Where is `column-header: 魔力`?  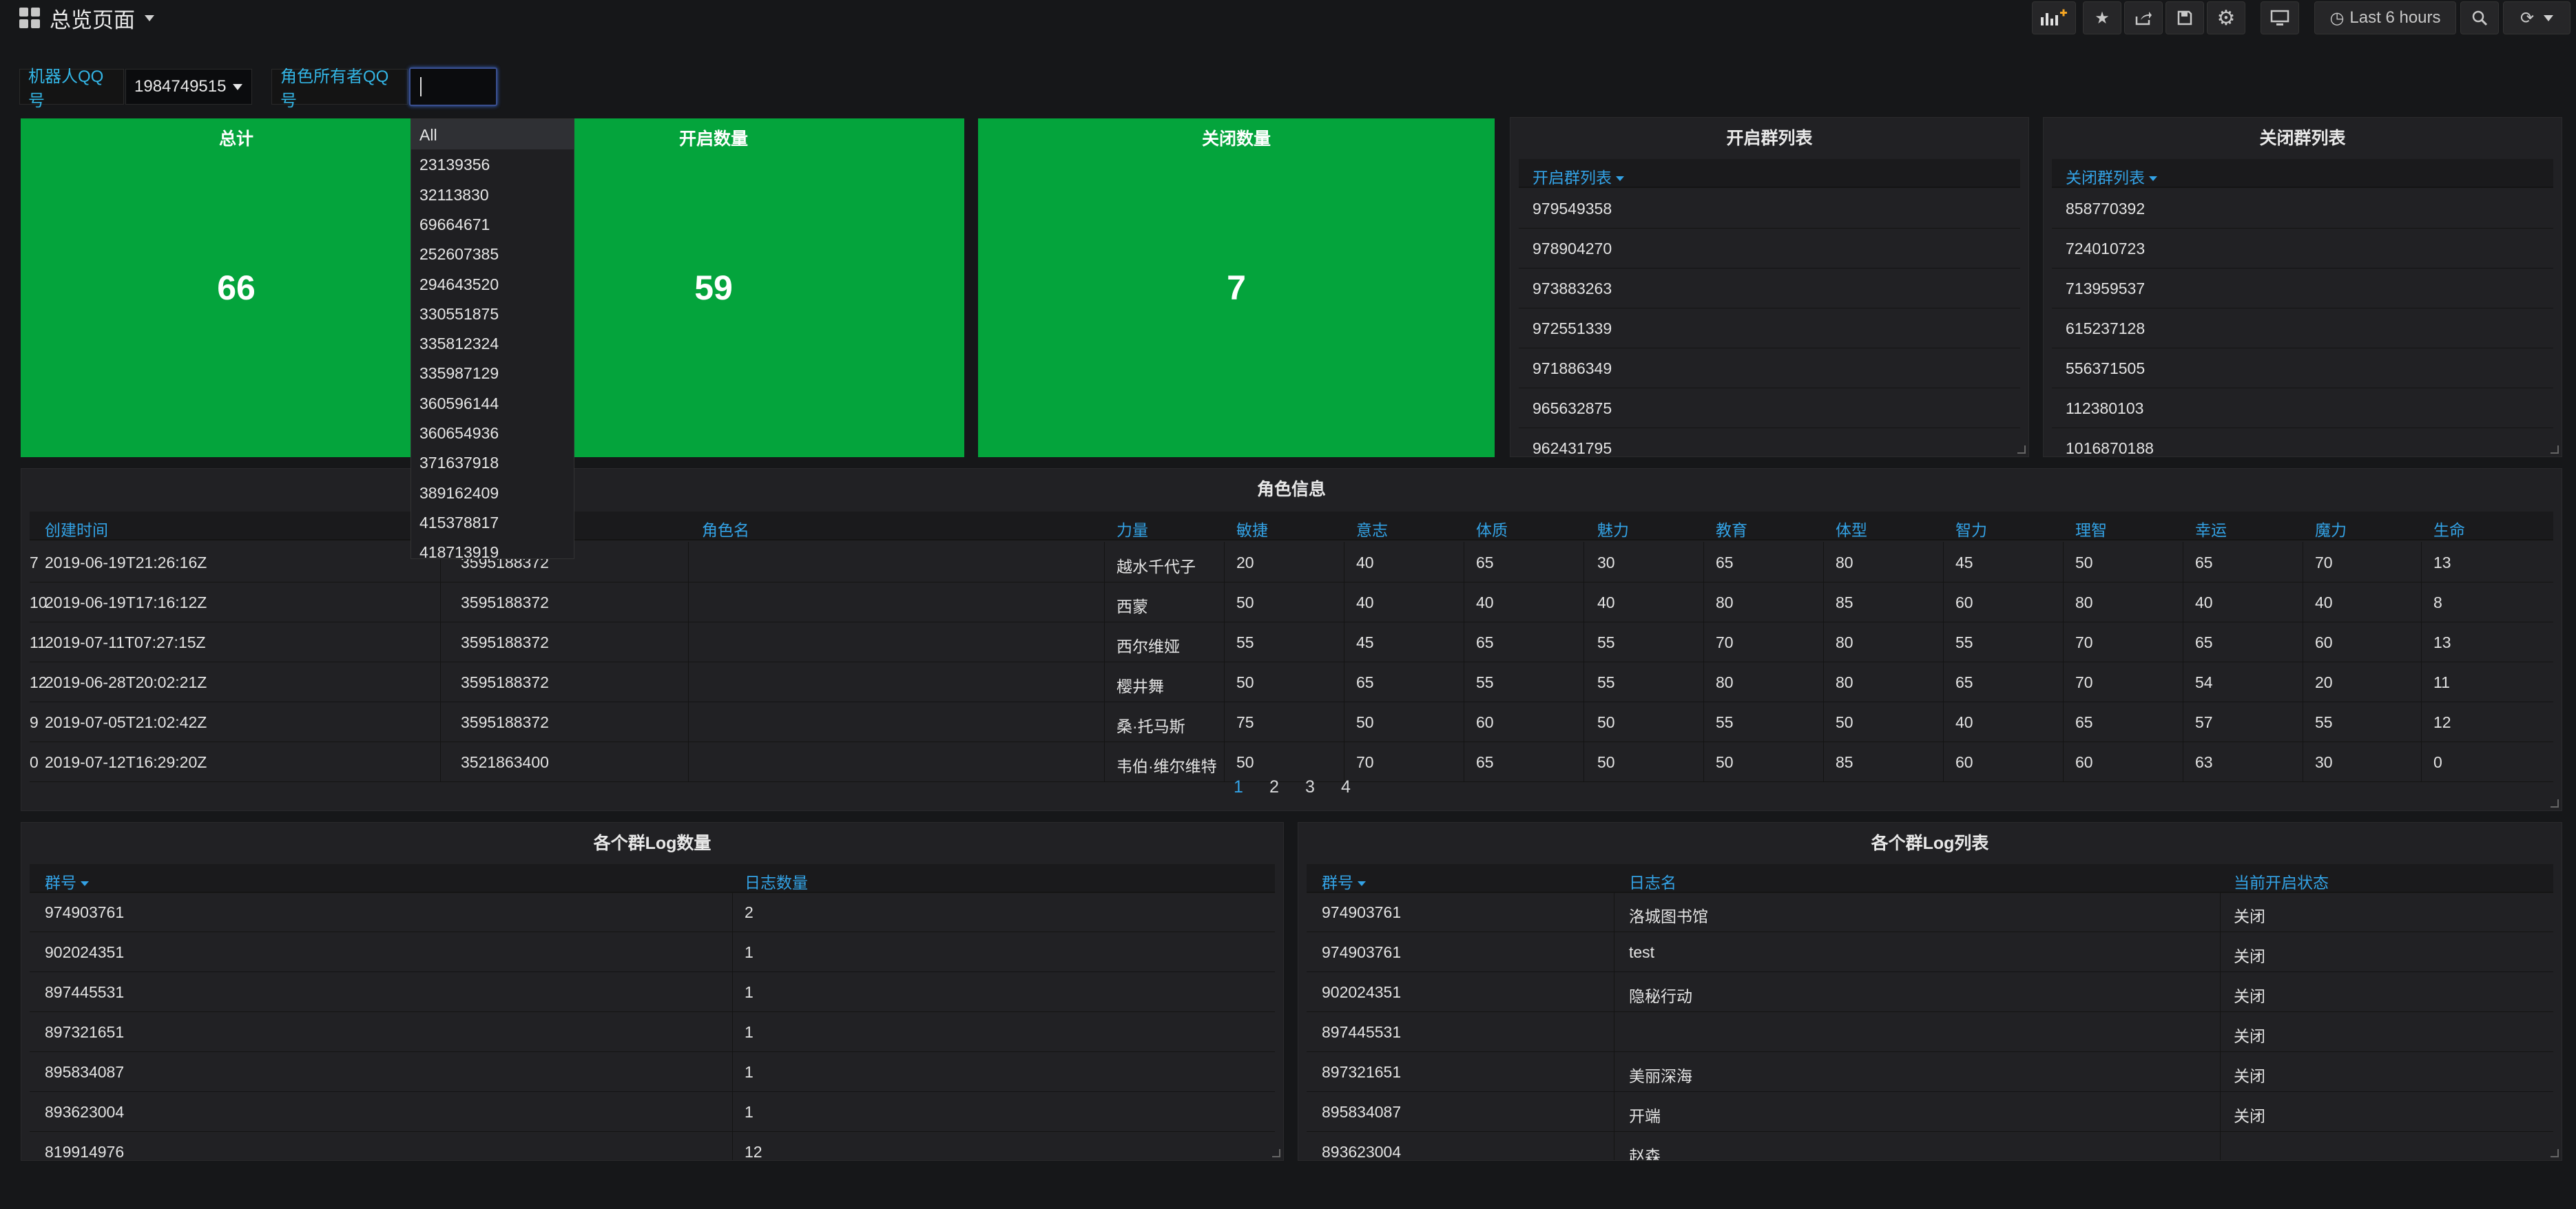 column-header: 魔力 is located at coordinates (2331, 528).